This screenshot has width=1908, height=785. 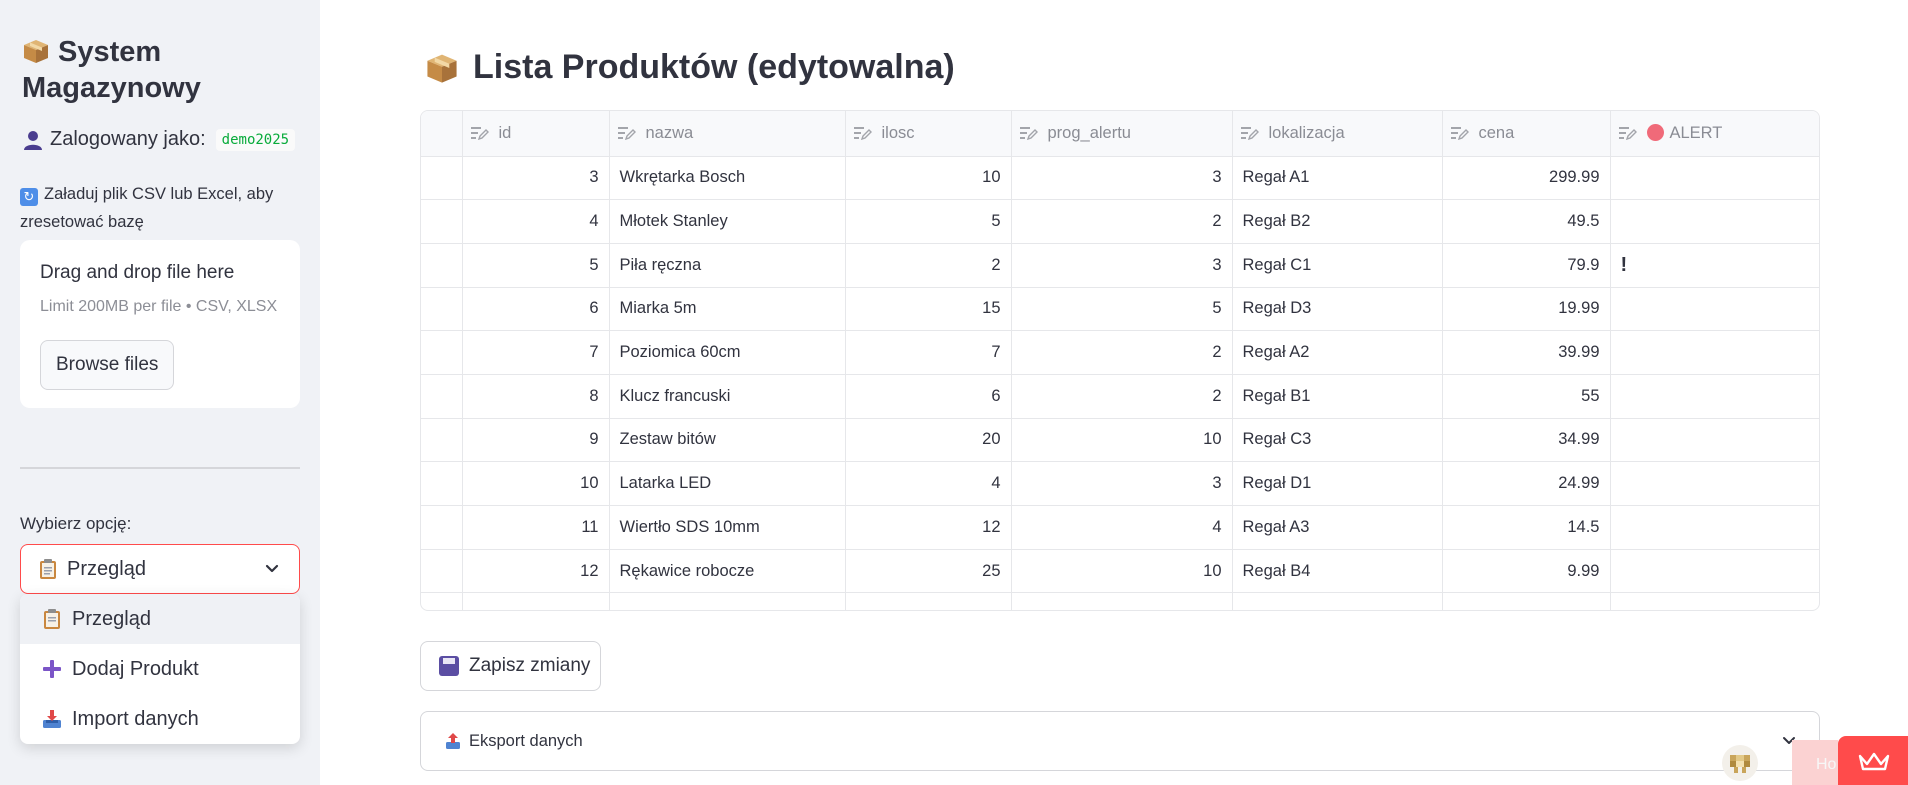 What do you see at coordinates (1740, 763) in the screenshot?
I see `mascot-icon` at bounding box center [1740, 763].